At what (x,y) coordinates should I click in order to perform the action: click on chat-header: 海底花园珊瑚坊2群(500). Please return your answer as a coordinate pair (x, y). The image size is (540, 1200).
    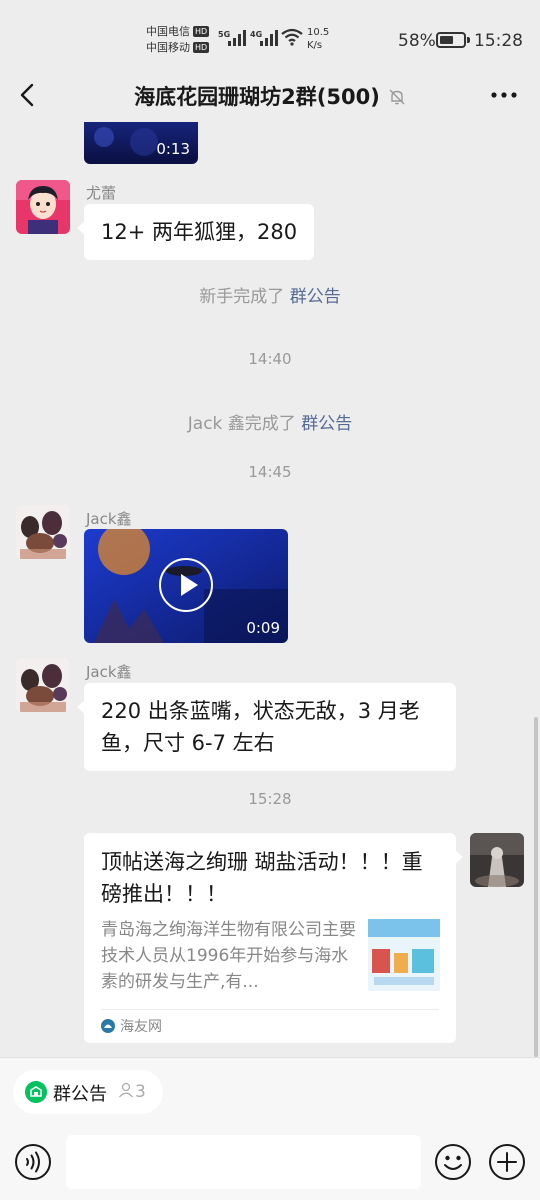
    Looking at the image, I should click on (270, 96).